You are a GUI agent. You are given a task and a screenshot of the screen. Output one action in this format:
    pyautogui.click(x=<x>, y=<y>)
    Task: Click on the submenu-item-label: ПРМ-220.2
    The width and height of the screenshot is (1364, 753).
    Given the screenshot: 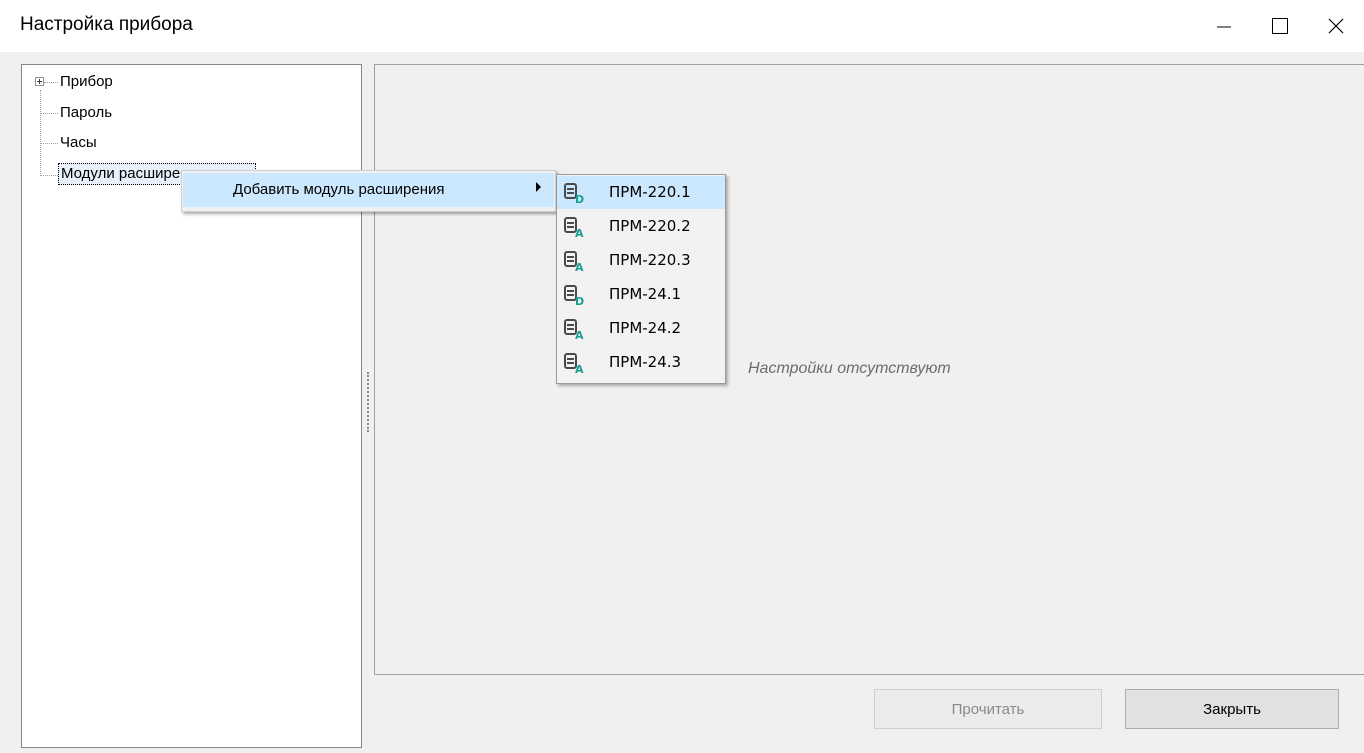 What is the action you would take?
    pyautogui.click(x=650, y=226)
    